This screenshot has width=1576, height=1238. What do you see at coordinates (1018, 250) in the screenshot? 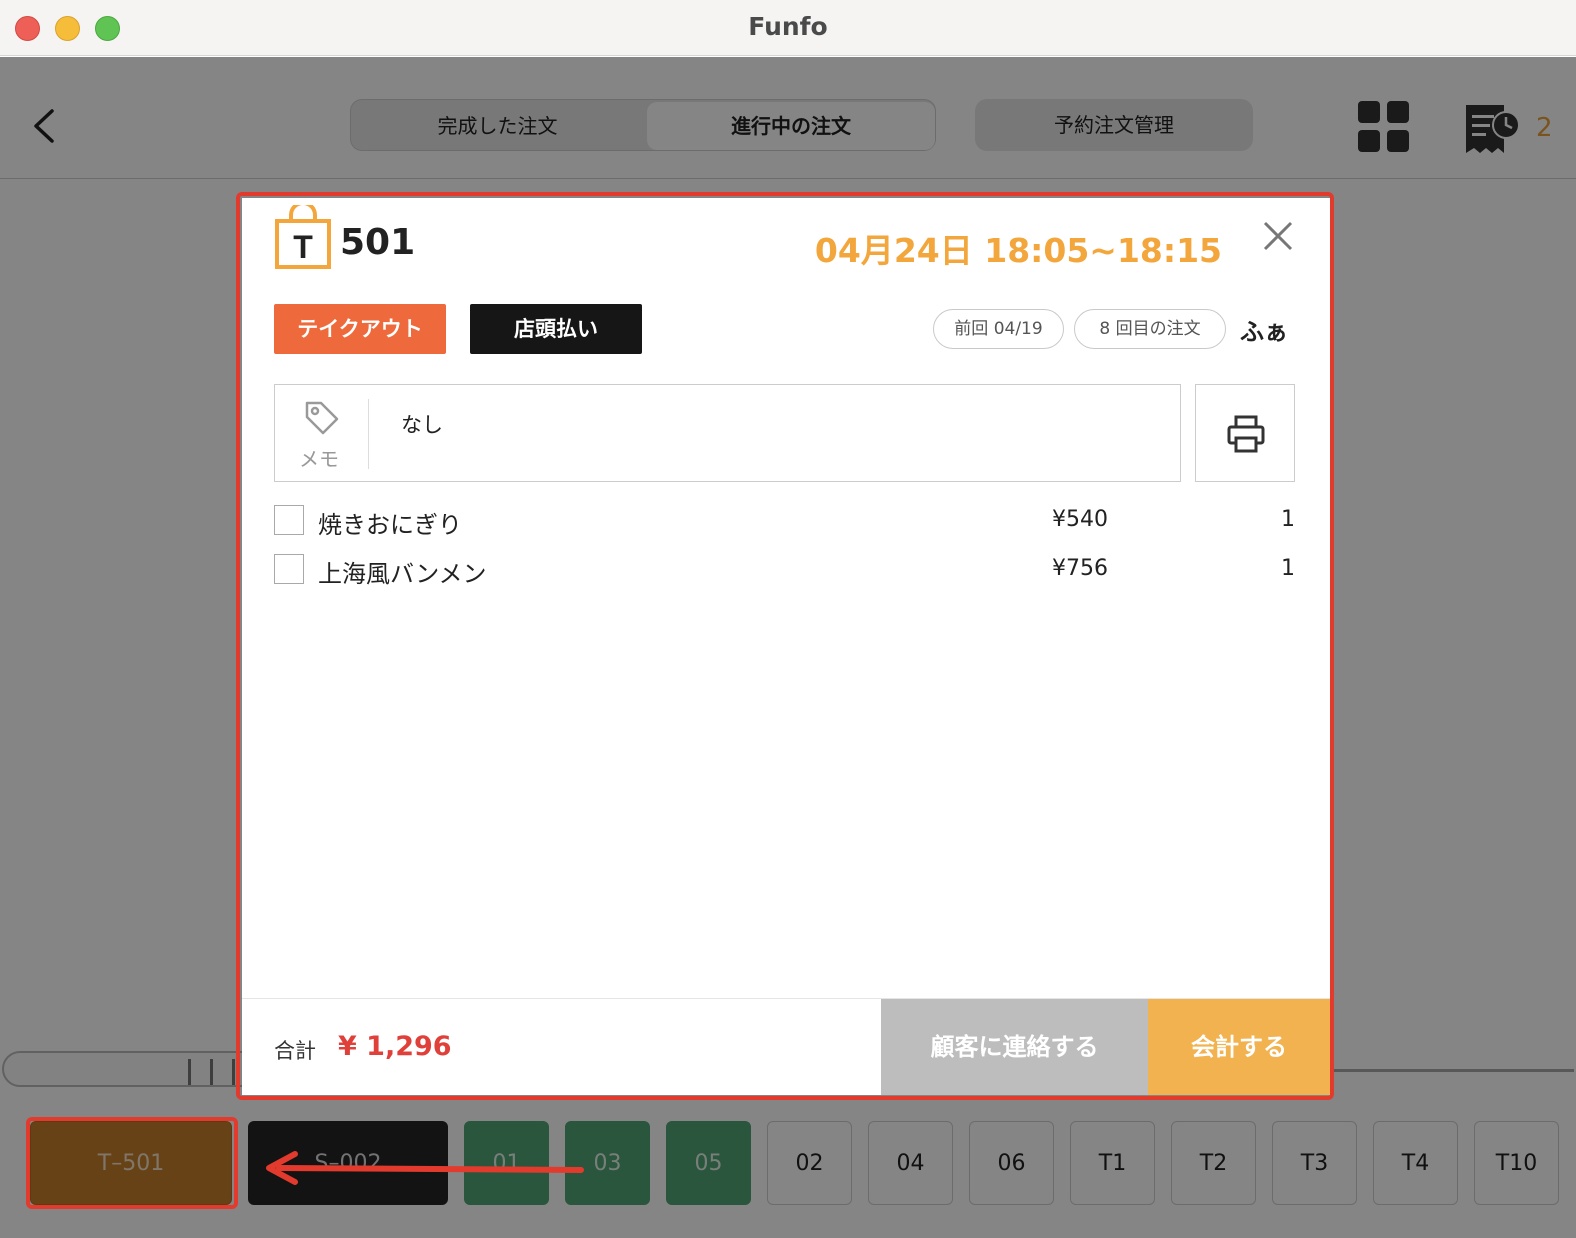
I see `pickup-time-slot: 04月24日 18:05~18:15` at bounding box center [1018, 250].